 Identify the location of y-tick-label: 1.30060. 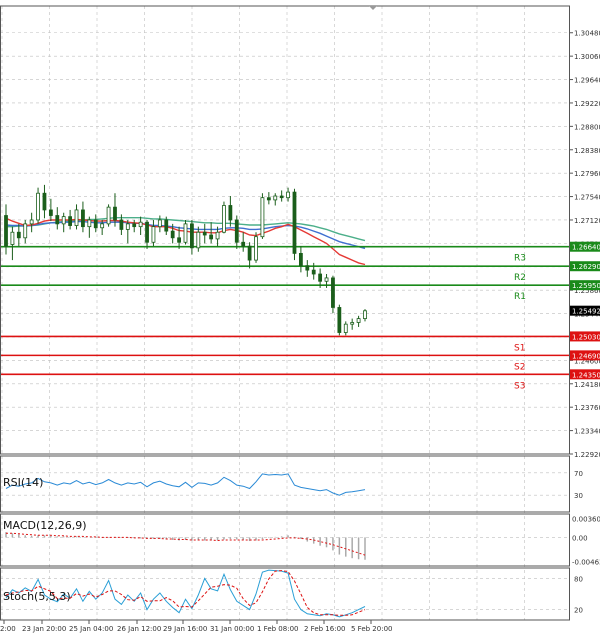
(587, 57).